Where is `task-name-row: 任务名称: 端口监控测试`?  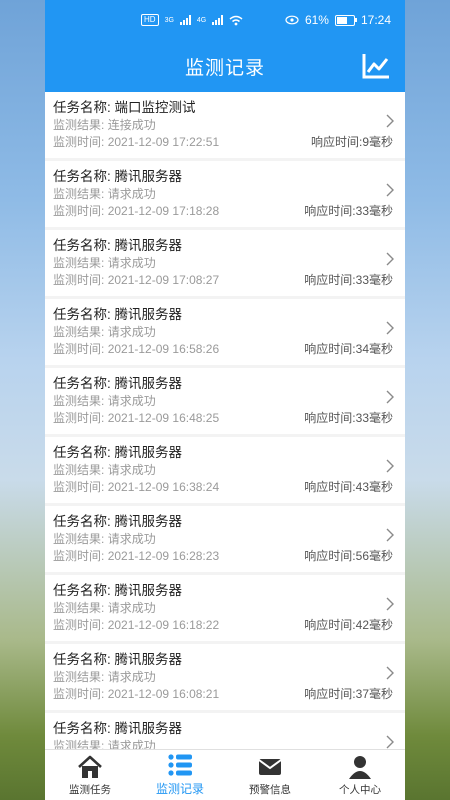 task-name-row: 任务名称: 端口监控测试 is located at coordinates (224, 107).